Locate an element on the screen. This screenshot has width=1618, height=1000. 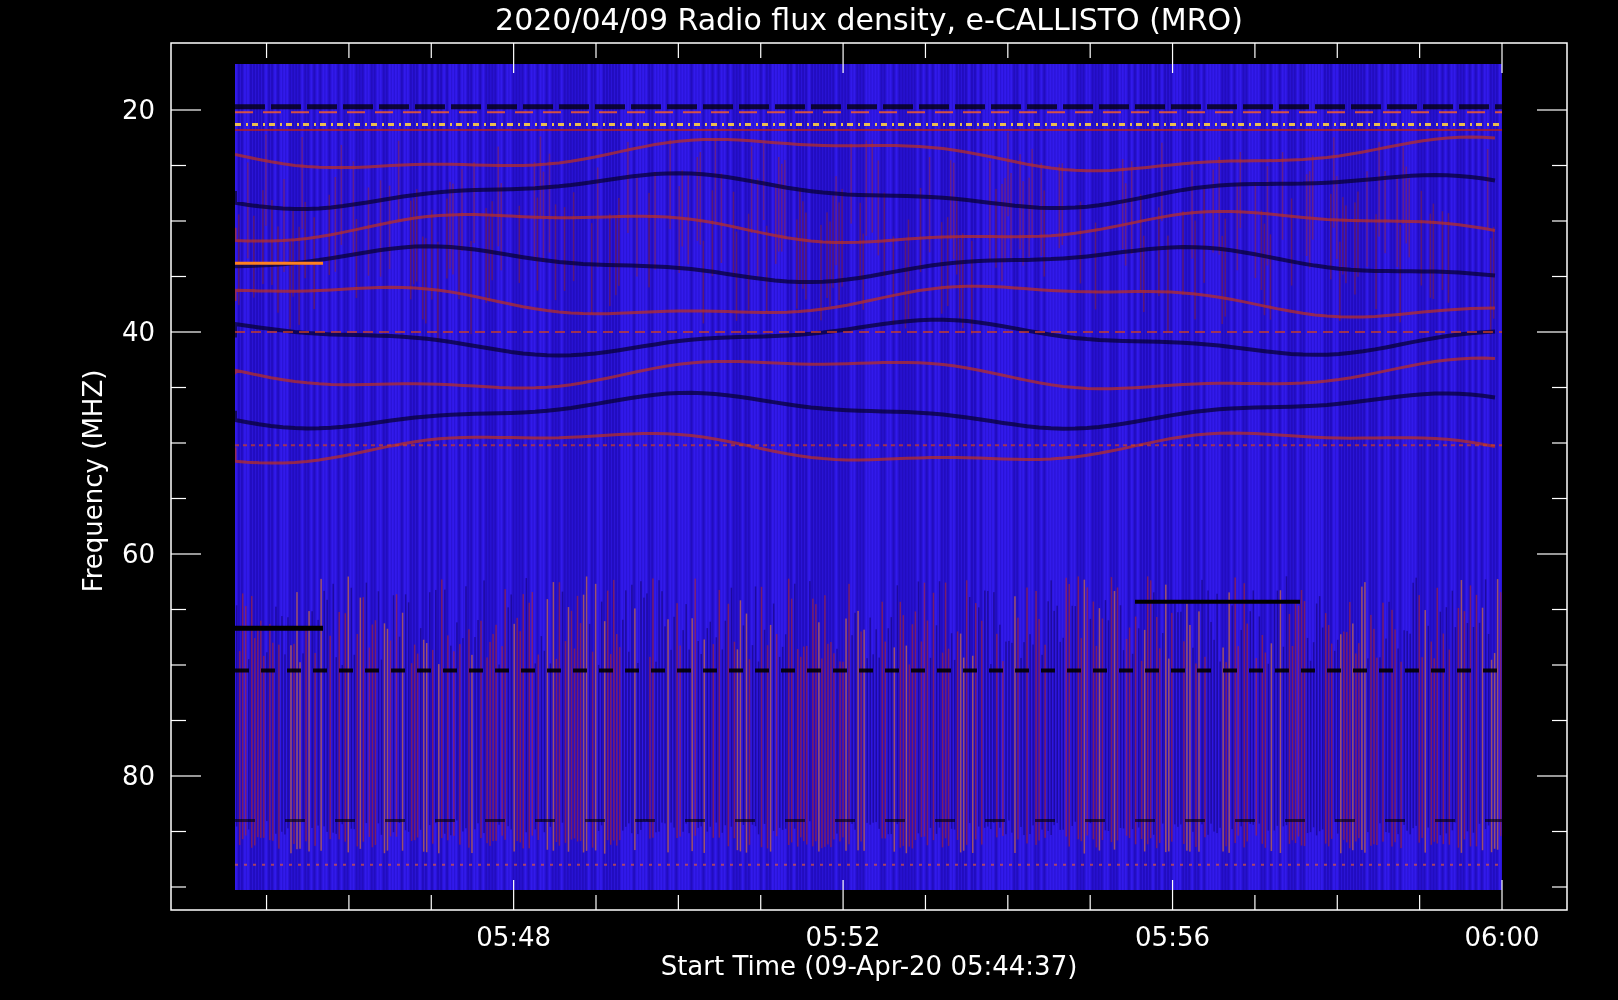
tick-label: 05:52 is located at coordinates (843, 937).